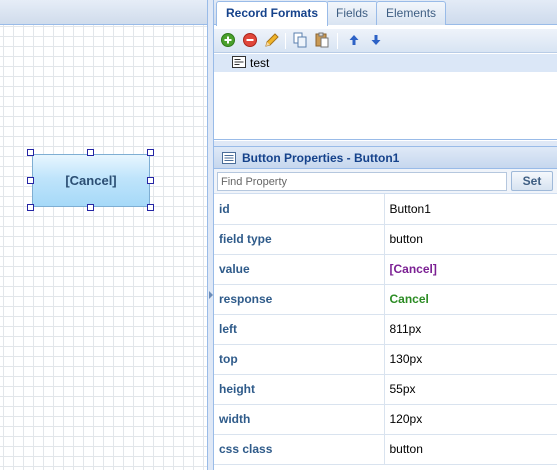  I want to click on tab-fields: Fields, so click(352, 13).